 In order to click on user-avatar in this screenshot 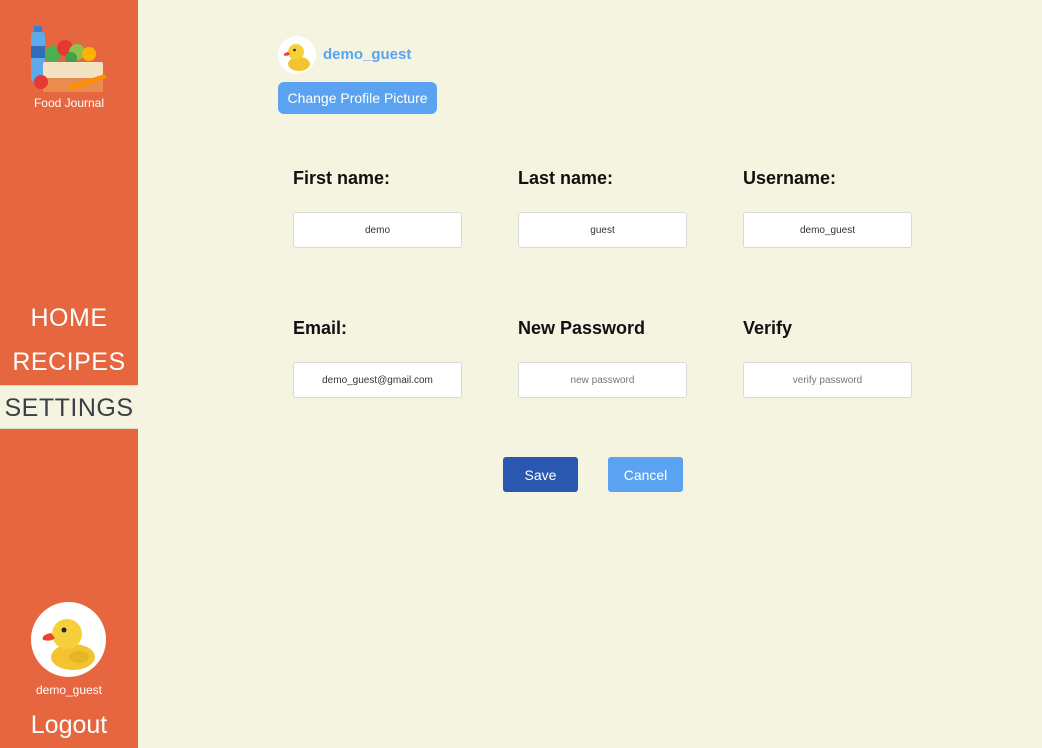, I will do `click(68, 639)`.